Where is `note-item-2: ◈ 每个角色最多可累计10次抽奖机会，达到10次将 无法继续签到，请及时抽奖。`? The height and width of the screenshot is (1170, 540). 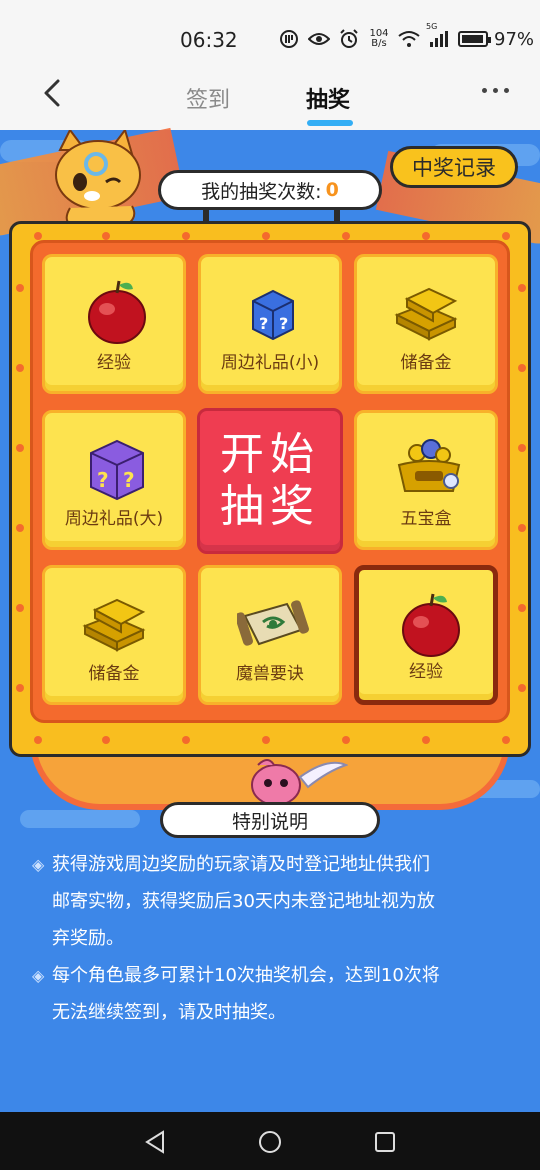 note-item-2: ◈ 每个角色最多可累计10次抽奖机会，达到10次将 无法继续签到，请及时抽奖。 is located at coordinates (272, 994).